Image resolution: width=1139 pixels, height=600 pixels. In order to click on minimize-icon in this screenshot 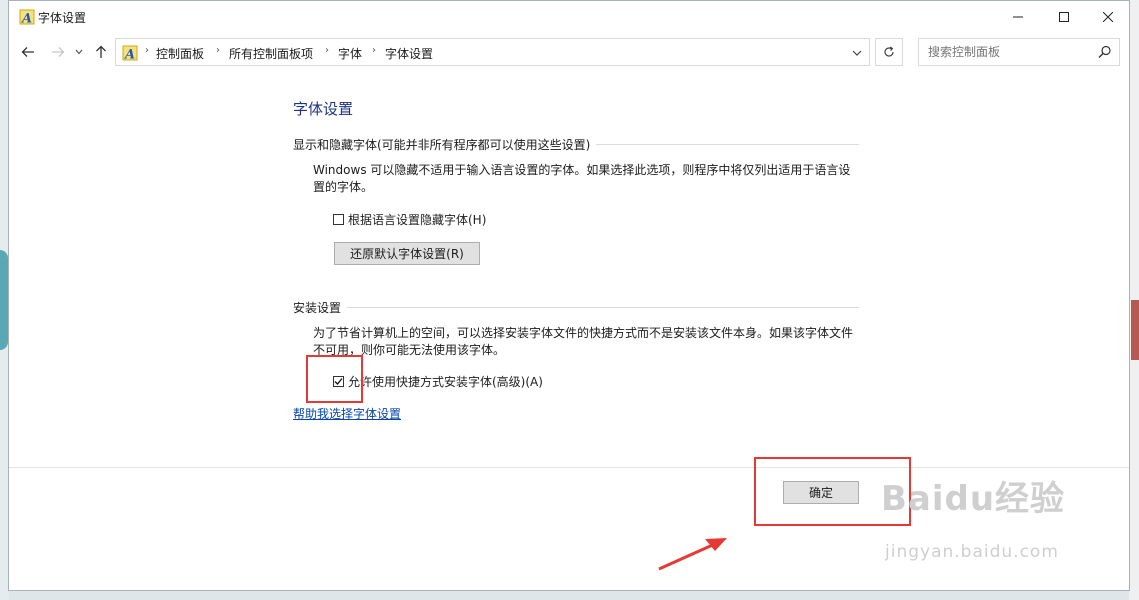, I will do `click(1018, 16)`.